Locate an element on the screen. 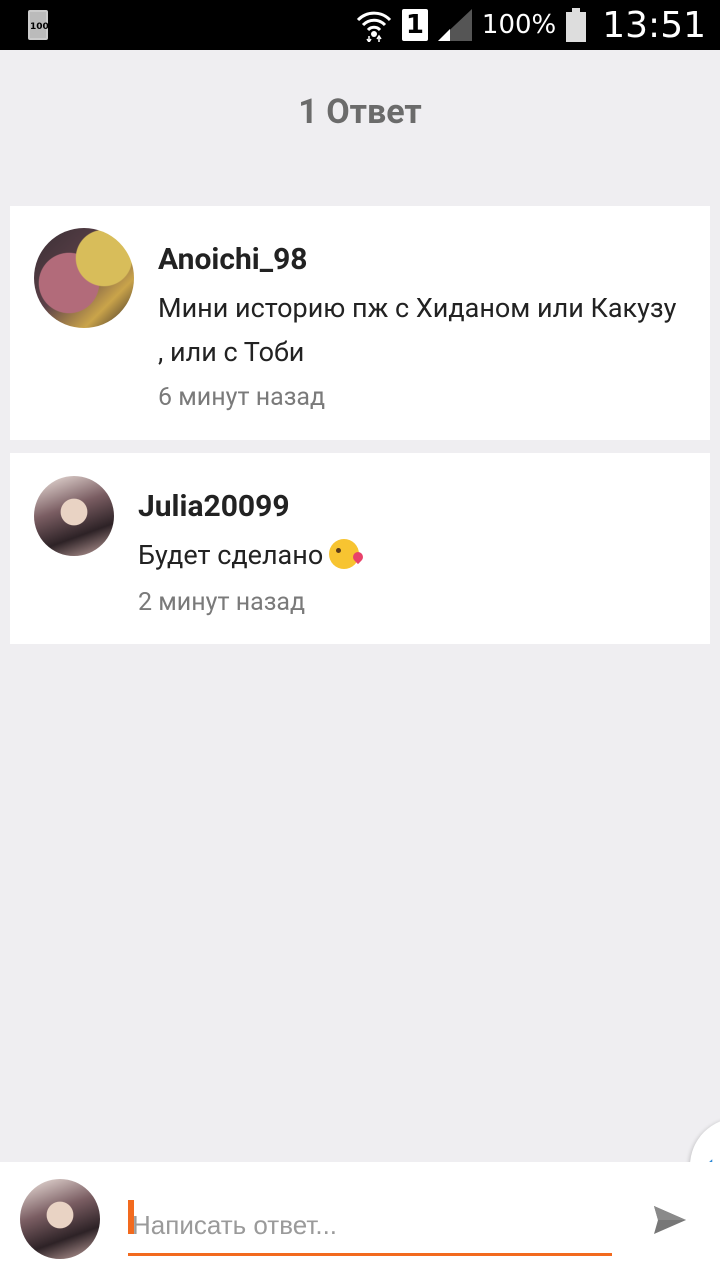  reply-bar is located at coordinates (360, 1221).